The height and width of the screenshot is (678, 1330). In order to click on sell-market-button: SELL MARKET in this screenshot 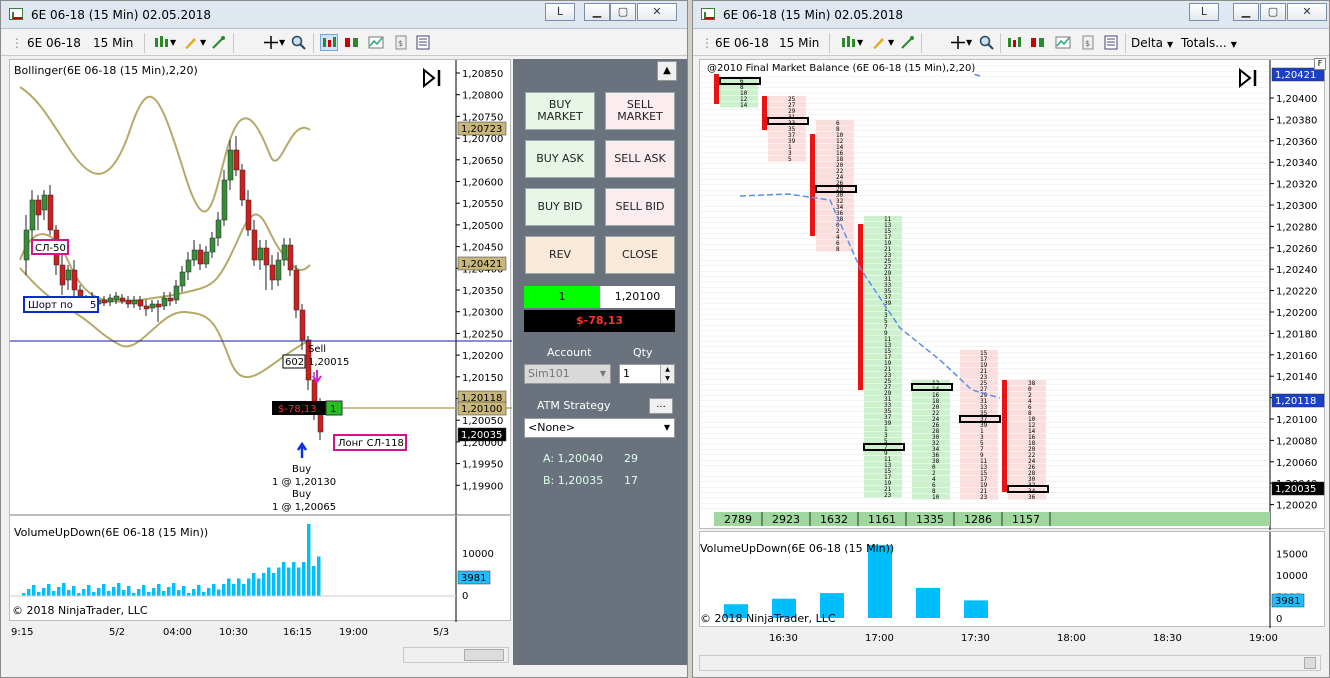, I will do `click(640, 111)`.